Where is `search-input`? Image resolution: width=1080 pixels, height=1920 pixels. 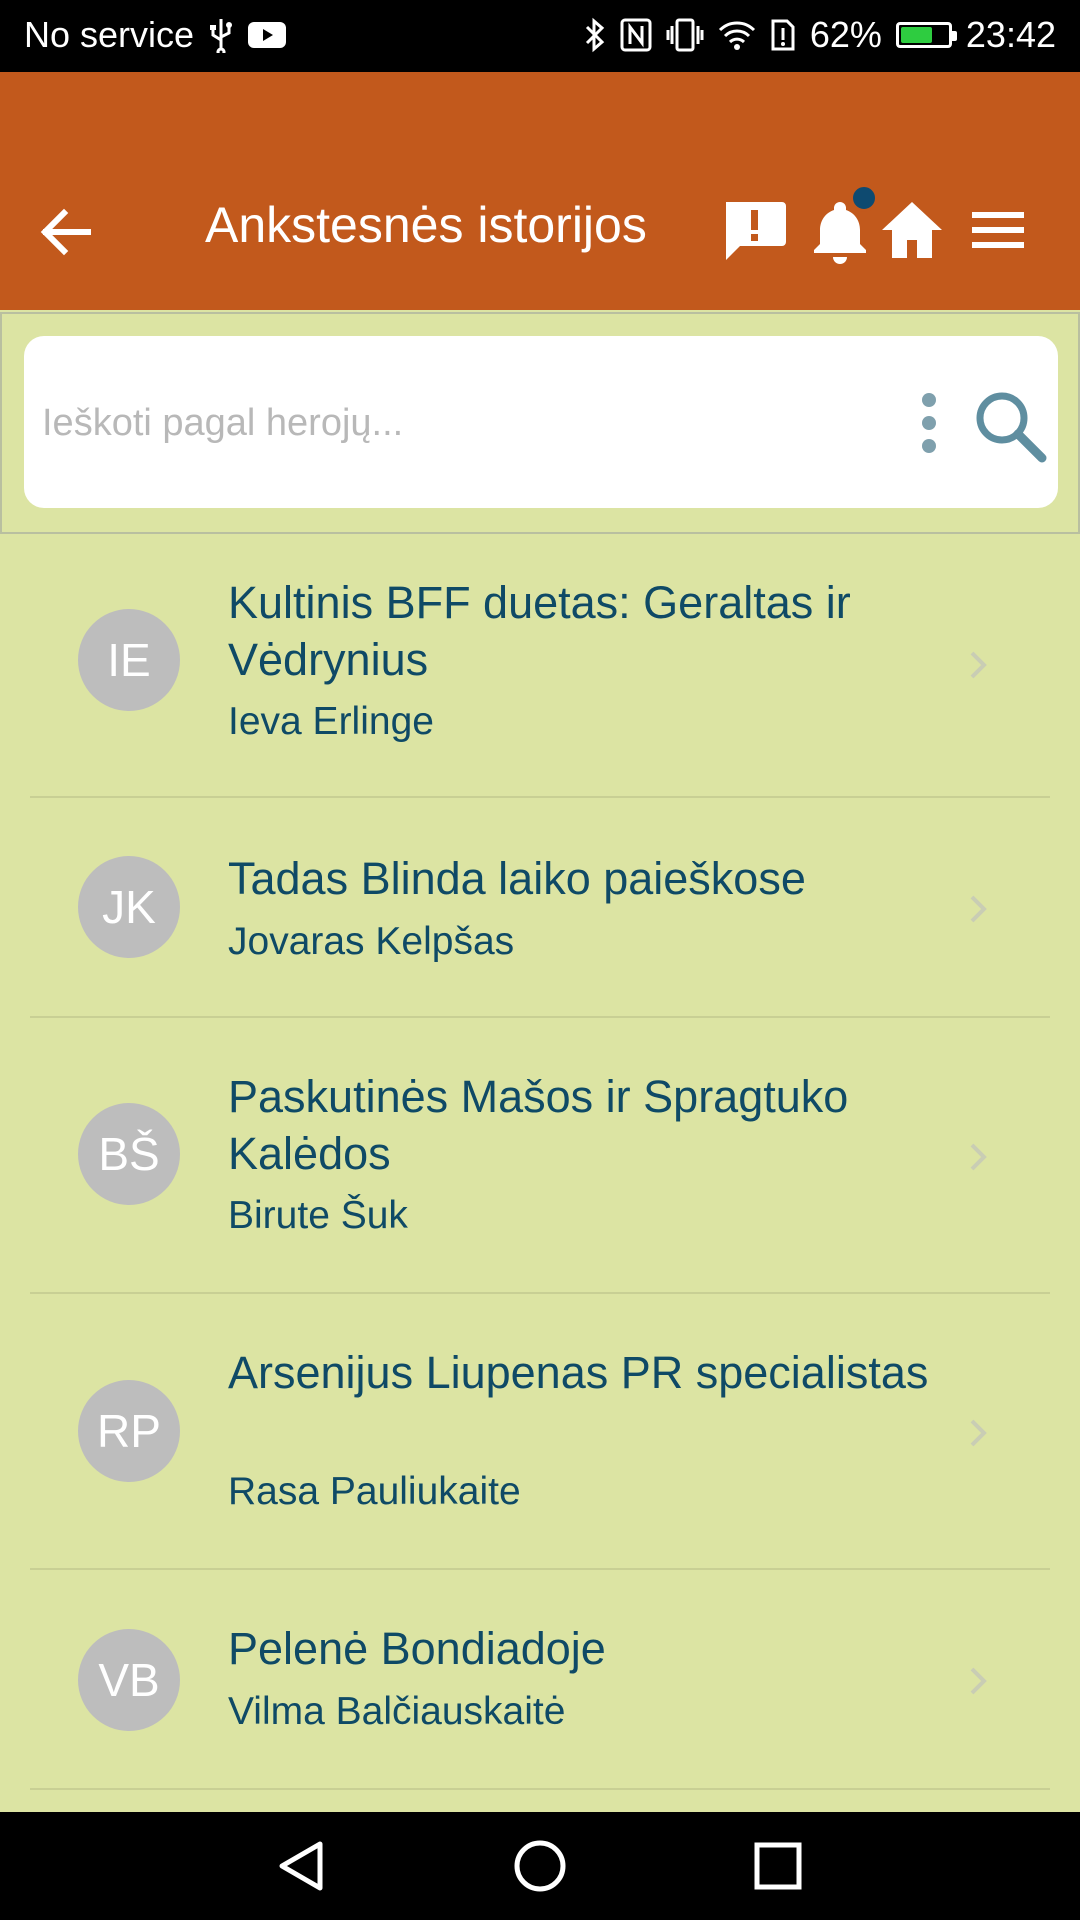
search-input is located at coordinates (452, 423).